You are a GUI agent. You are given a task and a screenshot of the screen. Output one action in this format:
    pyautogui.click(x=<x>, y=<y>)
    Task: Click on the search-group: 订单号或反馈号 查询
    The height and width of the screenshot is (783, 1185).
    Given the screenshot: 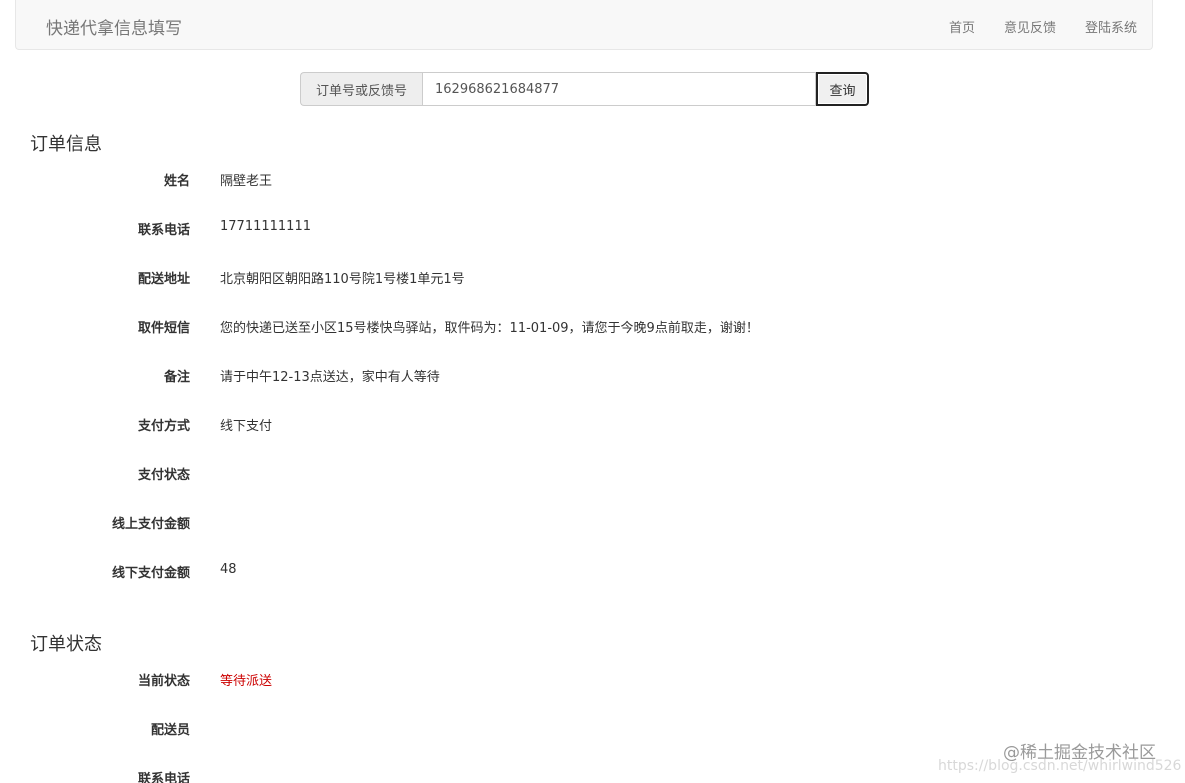 What is the action you would take?
    pyautogui.click(x=584, y=89)
    